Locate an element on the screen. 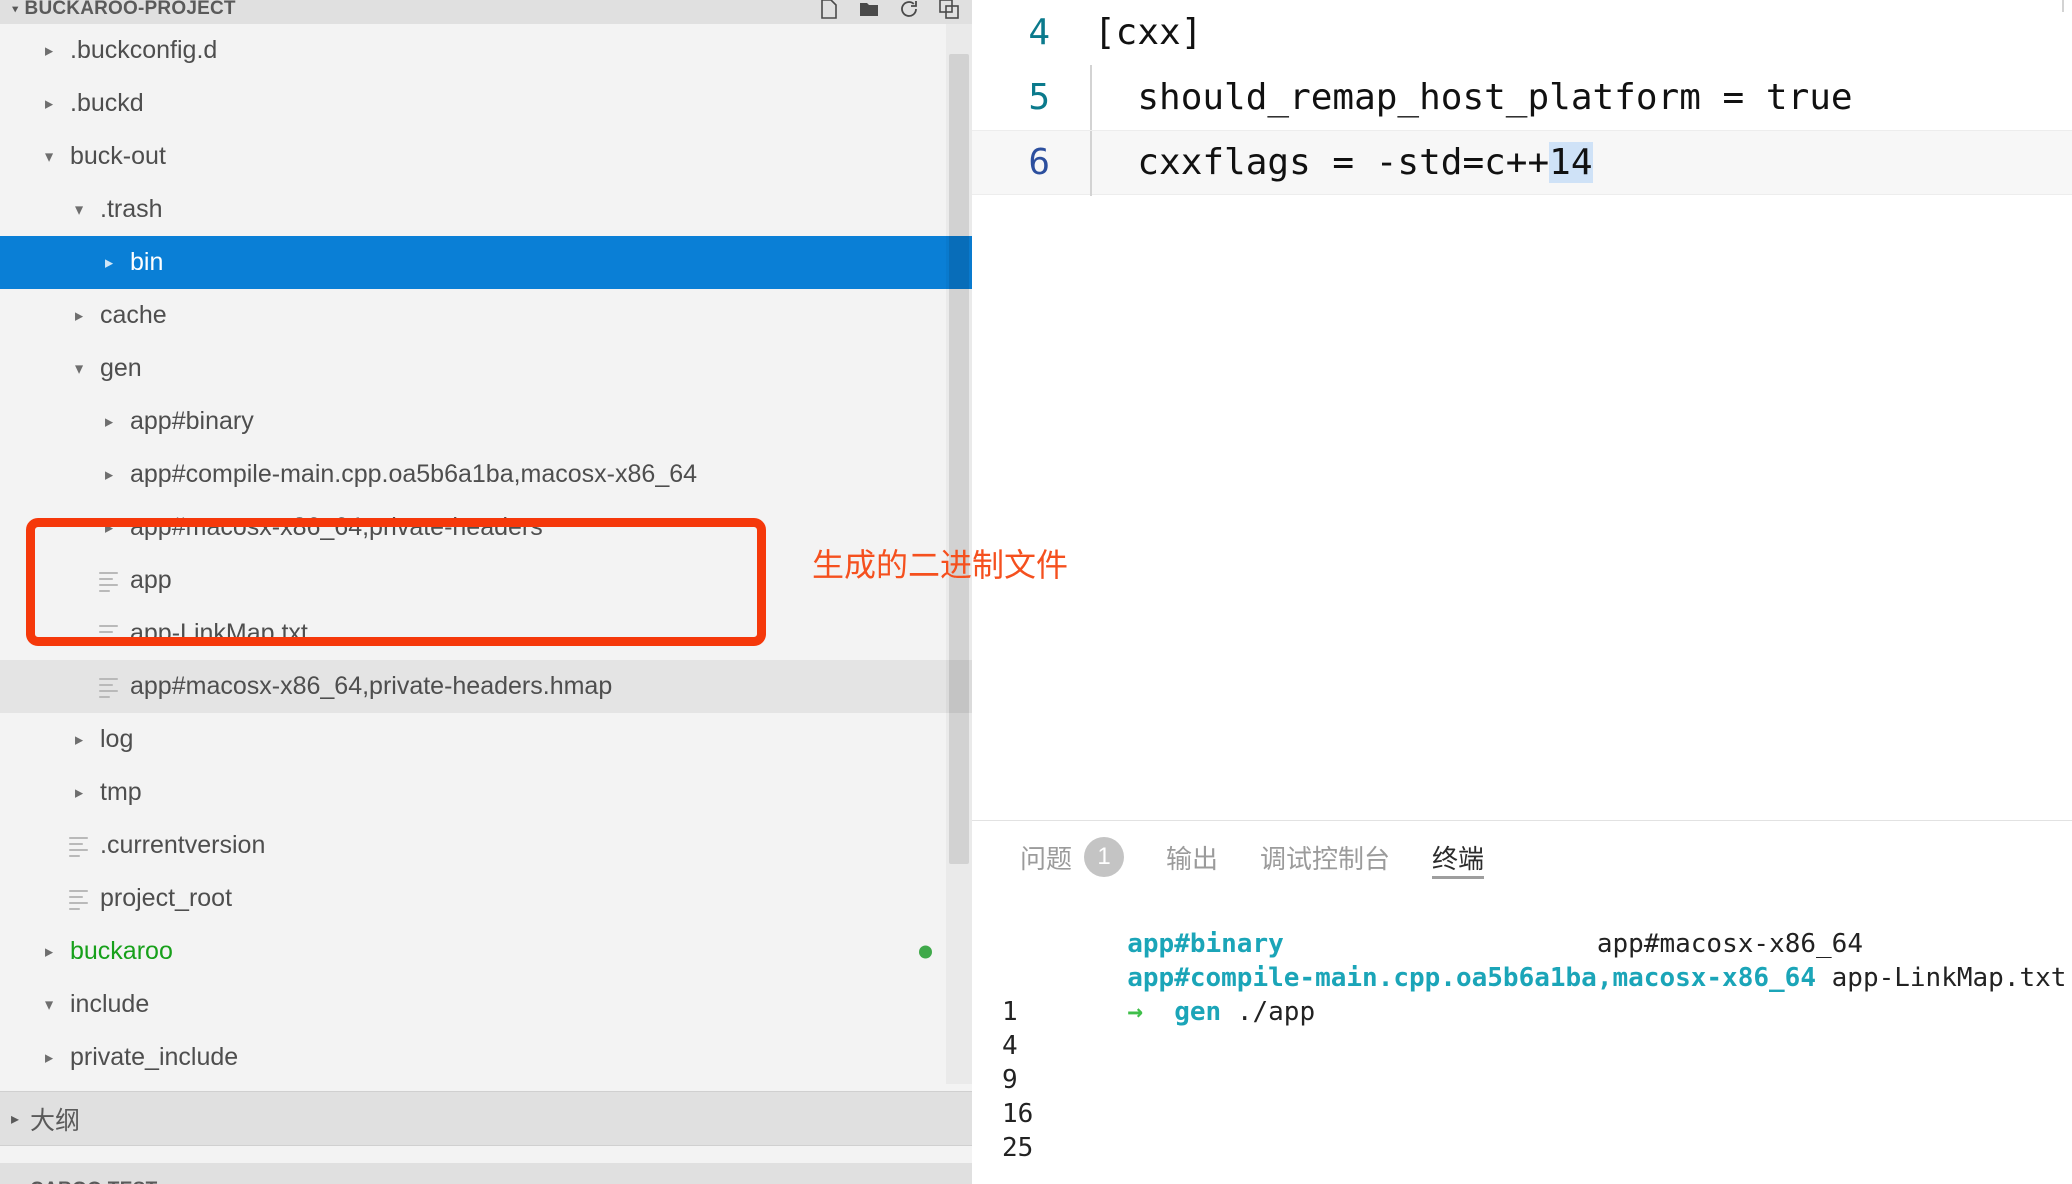  code-line-6: 6 cxxflags = -std=c++14 is located at coordinates (1522, 163).